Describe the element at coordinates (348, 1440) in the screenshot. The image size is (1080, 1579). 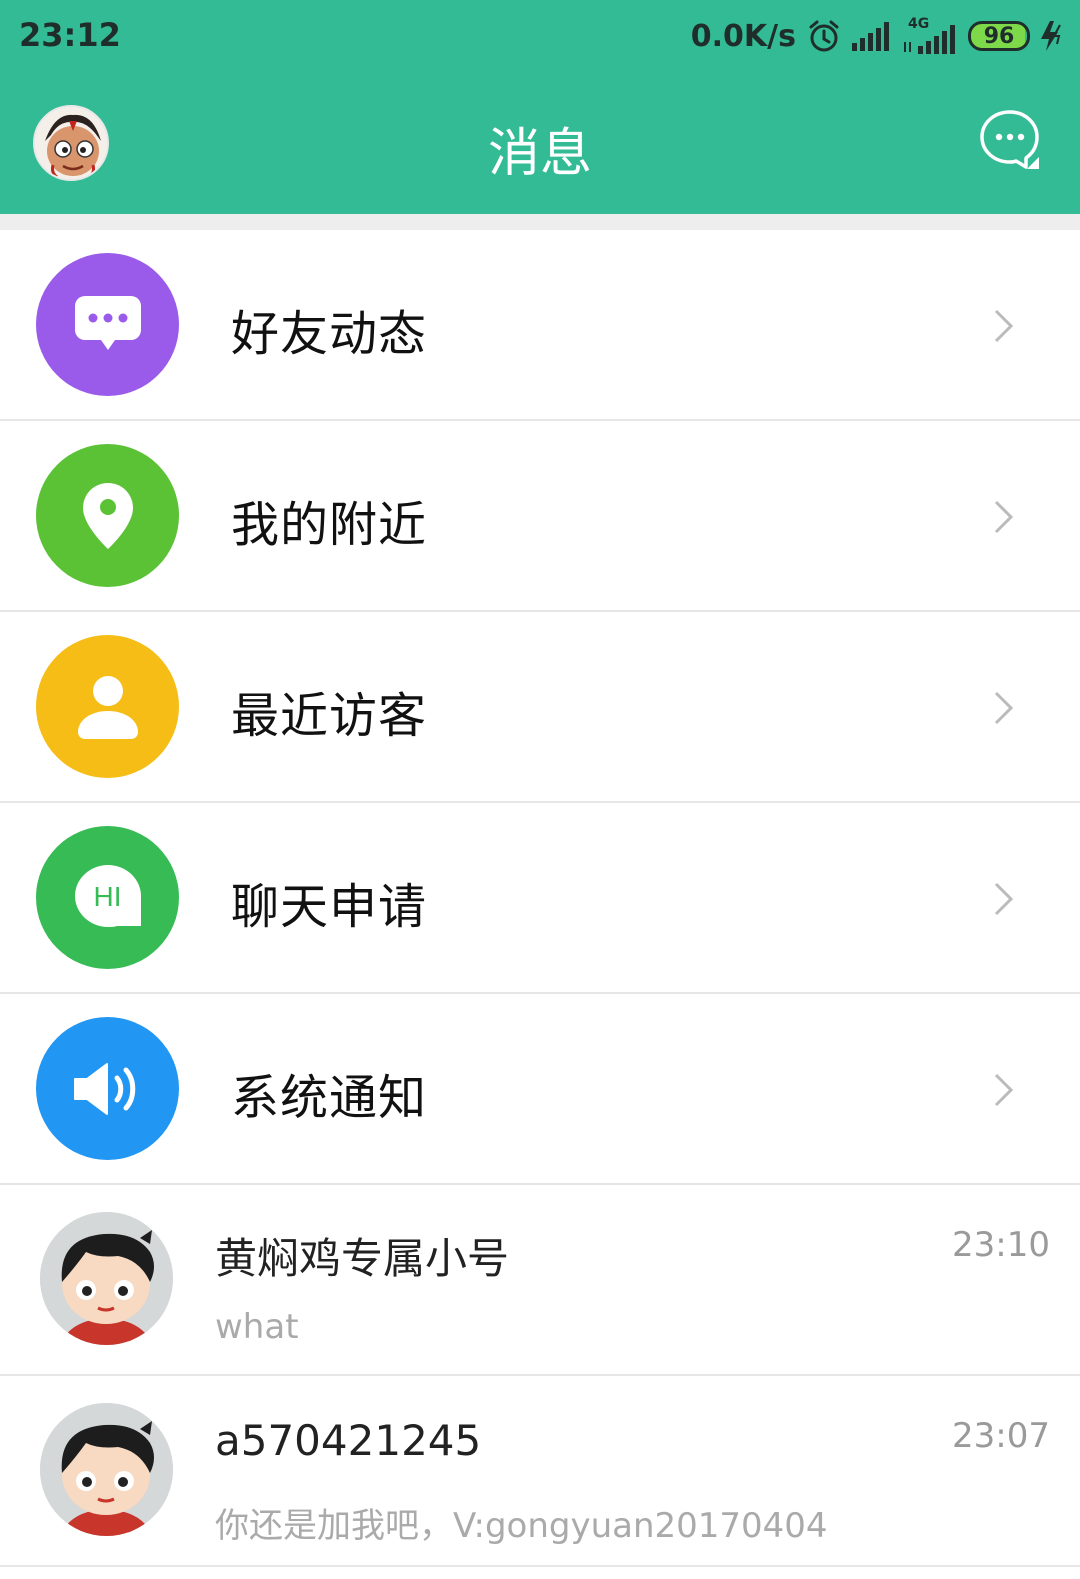
I see `contact-name: a570421245` at that location.